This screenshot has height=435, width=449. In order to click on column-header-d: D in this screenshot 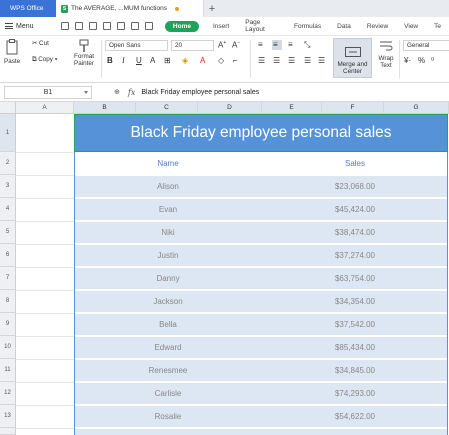, I will do `click(230, 108)`.